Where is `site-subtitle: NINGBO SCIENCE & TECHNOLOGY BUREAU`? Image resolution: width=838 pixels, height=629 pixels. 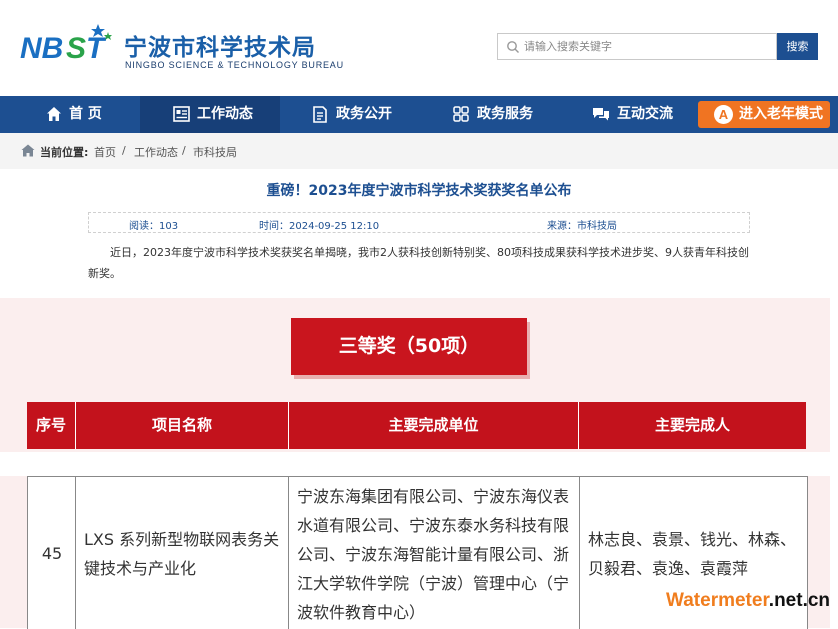 site-subtitle: NINGBO SCIENCE & TECHNOLOGY BUREAU is located at coordinates (234, 65).